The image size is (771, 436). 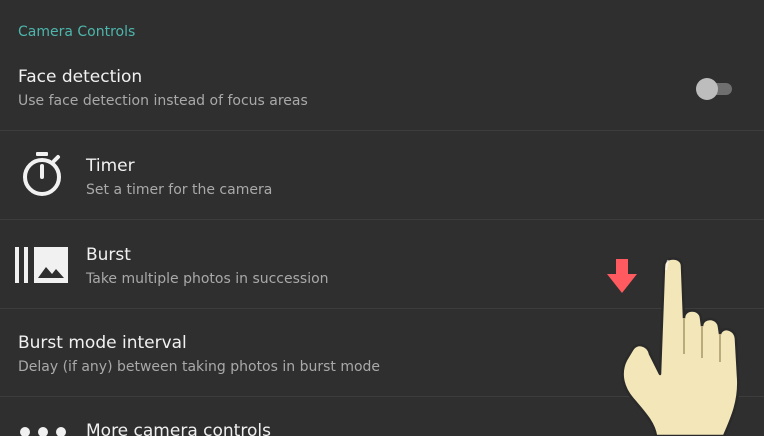 I want to click on burst-title: Burst, so click(x=108, y=255).